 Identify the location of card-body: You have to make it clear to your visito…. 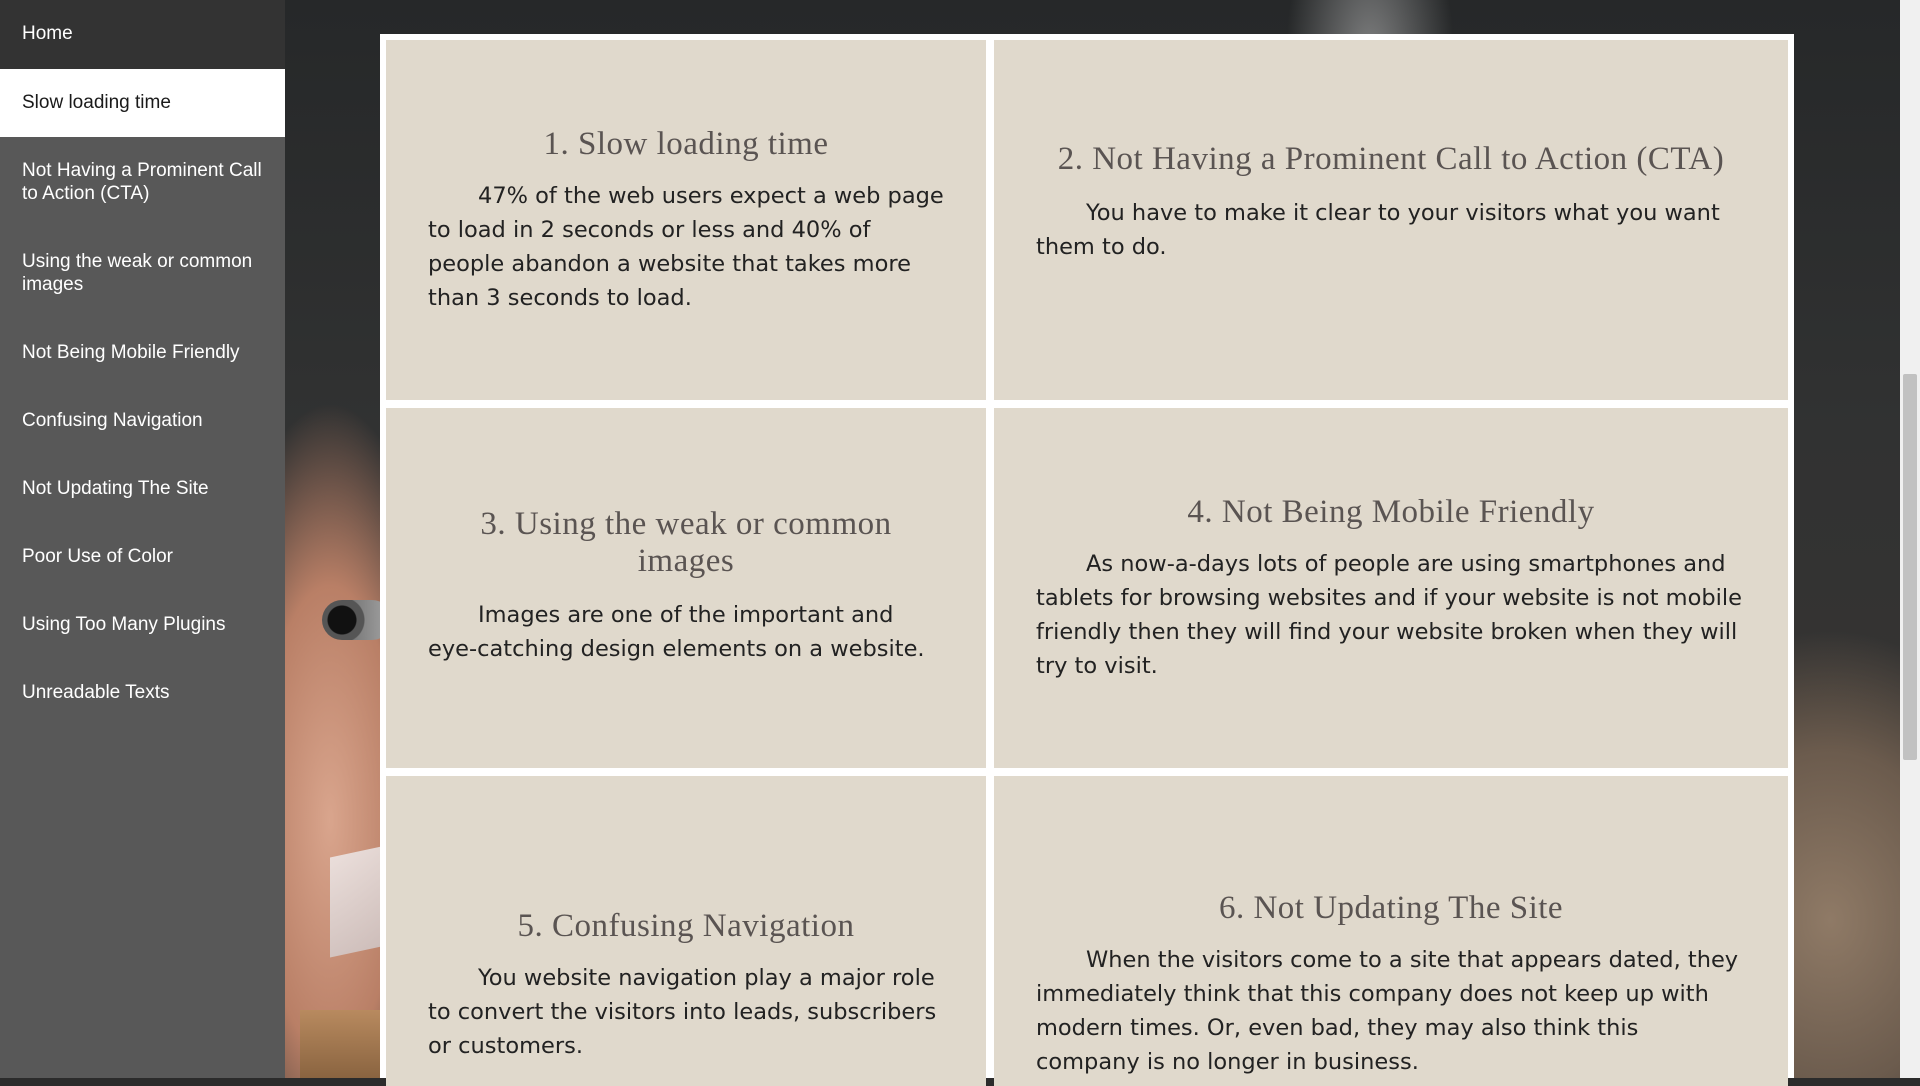
(1378, 230).